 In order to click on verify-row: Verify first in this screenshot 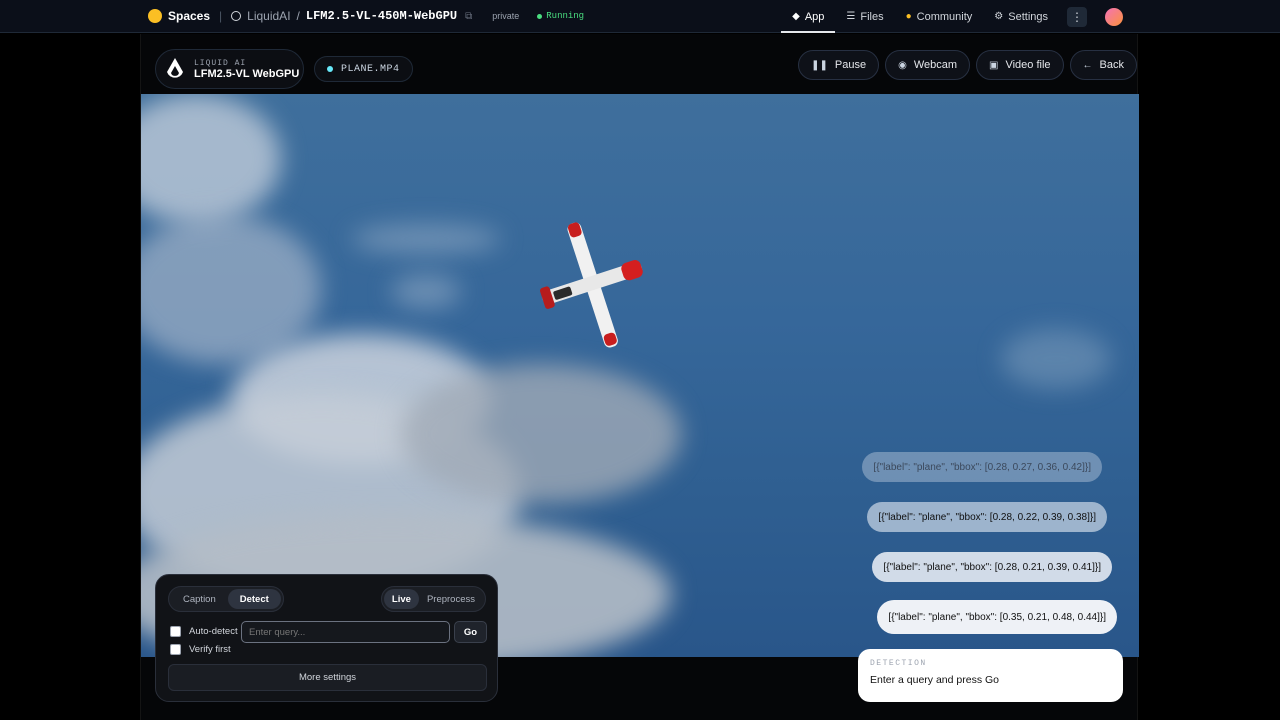, I will do `click(200, 649)`.